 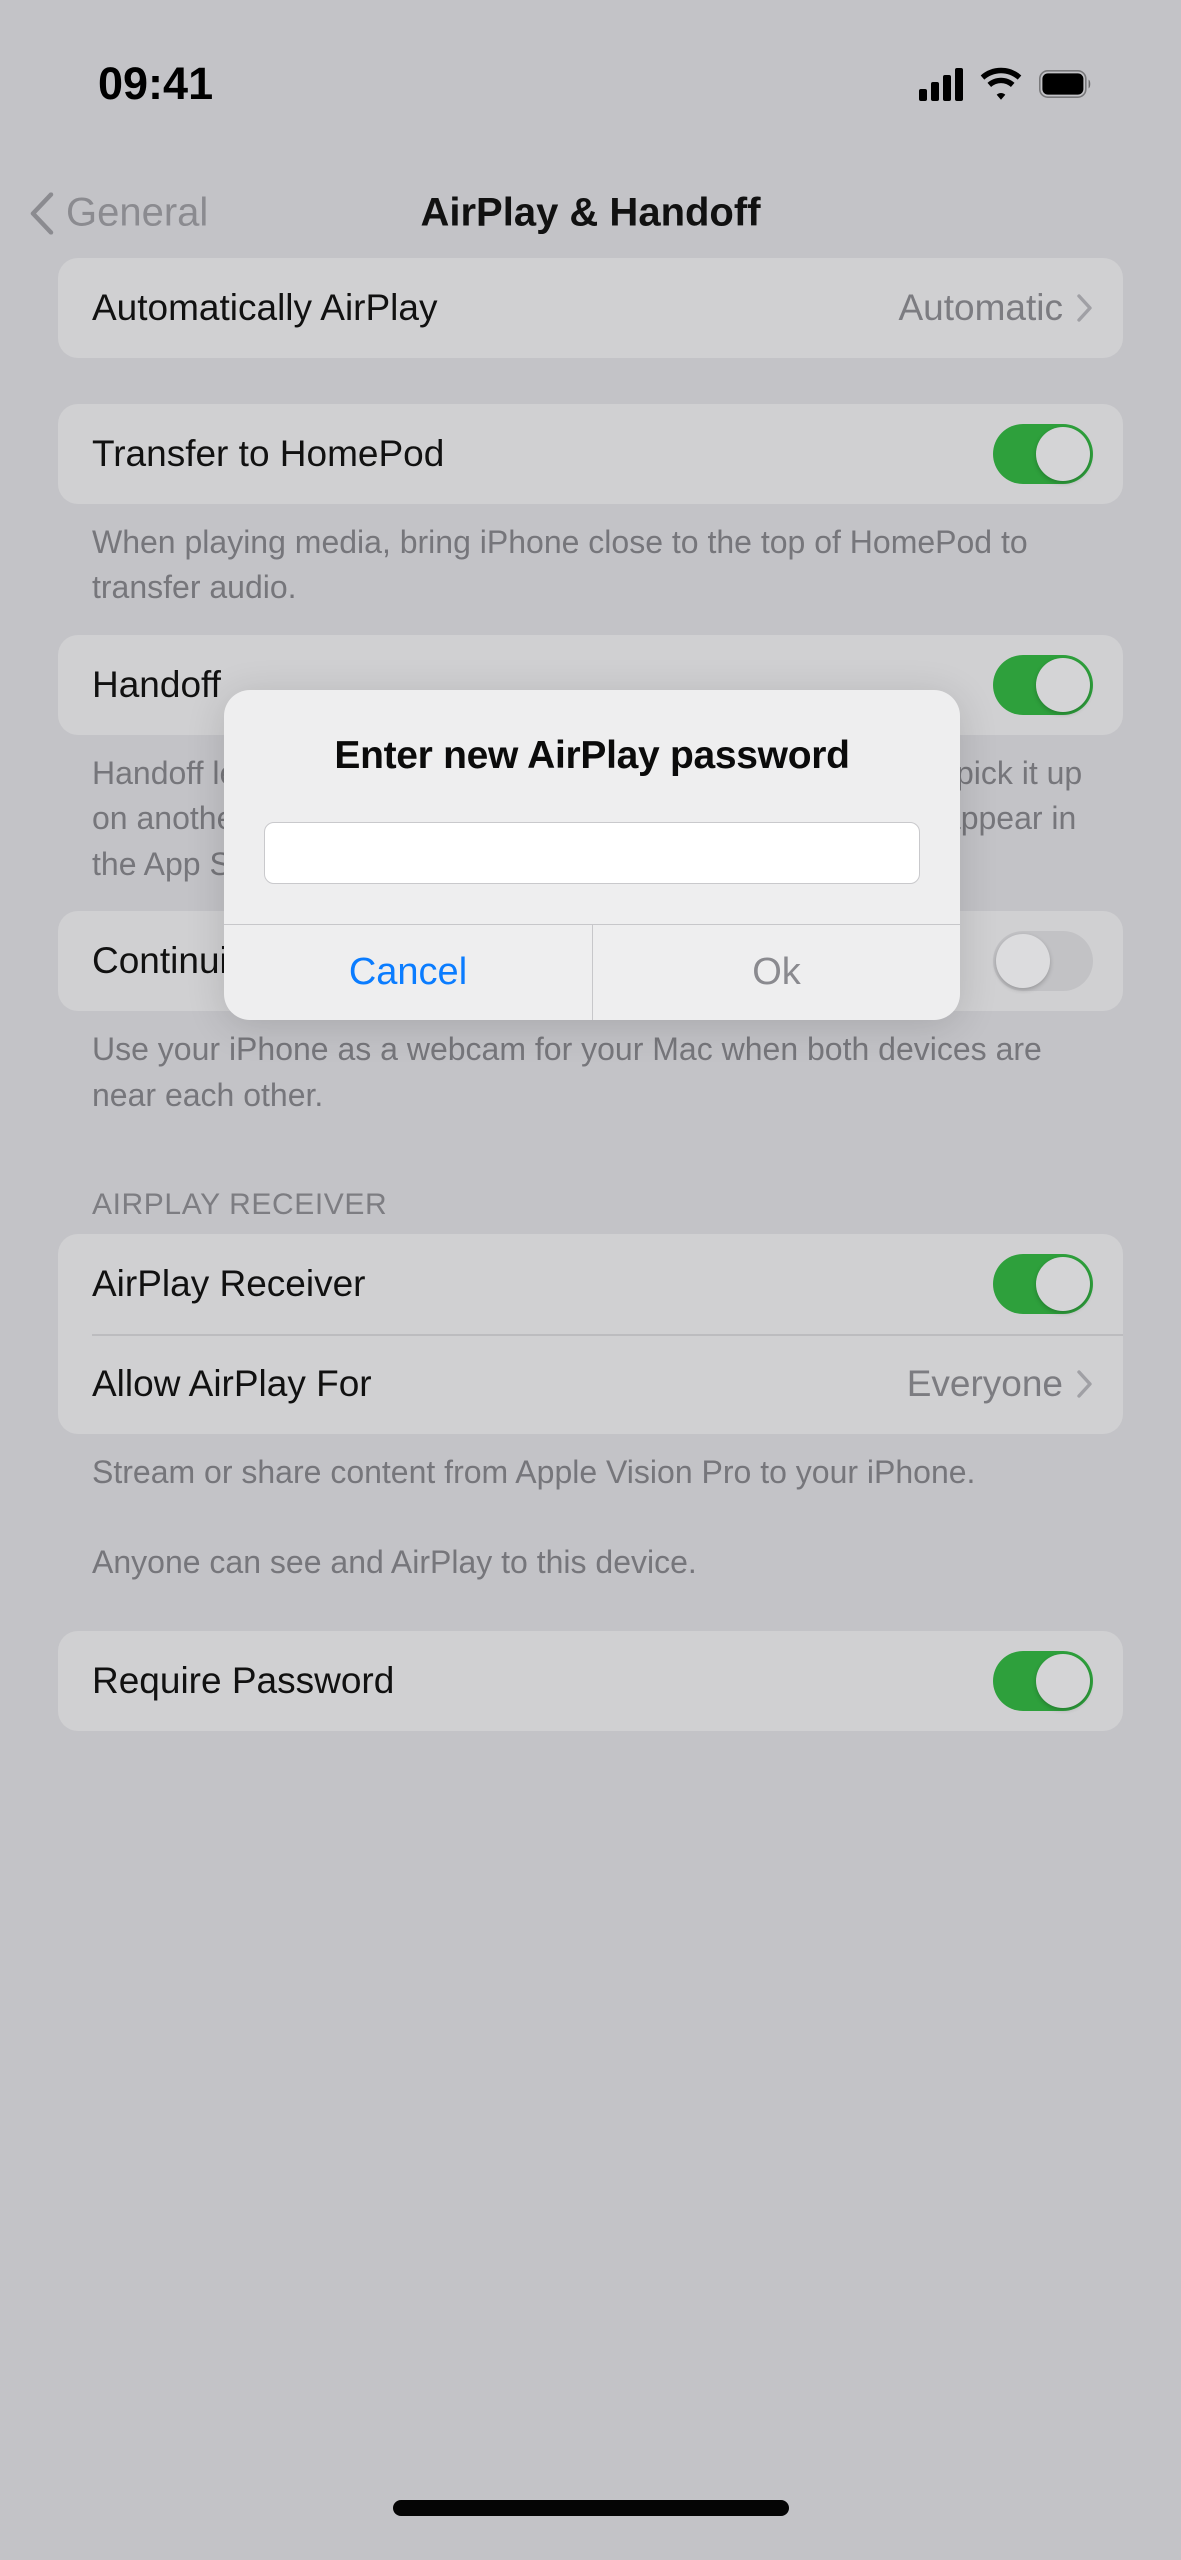 I want to click on ok-button: Ok, so click(x=776, y=972).